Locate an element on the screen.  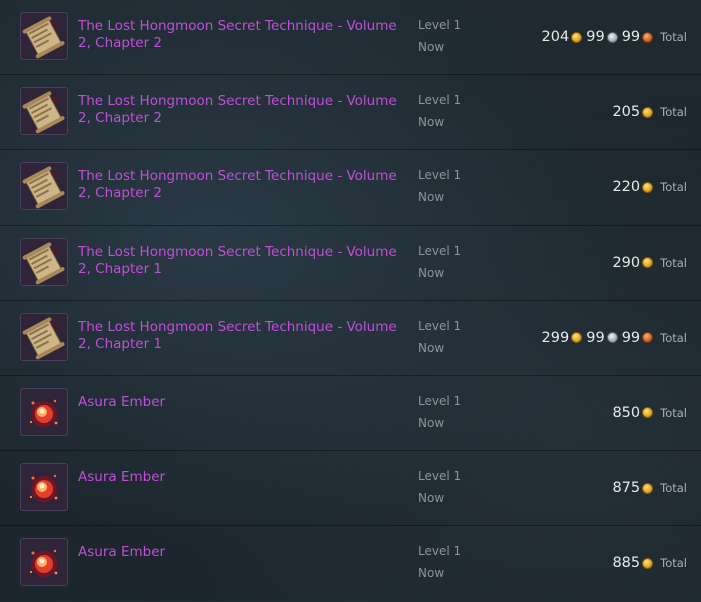
price: 290 Total is located at coordinates (649, 263).